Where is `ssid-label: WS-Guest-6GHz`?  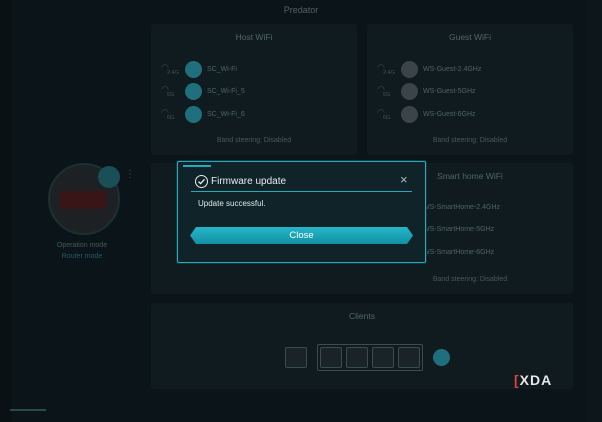 ssid-label: WS-Guest-6GHz is located at coordinates (449, 114).